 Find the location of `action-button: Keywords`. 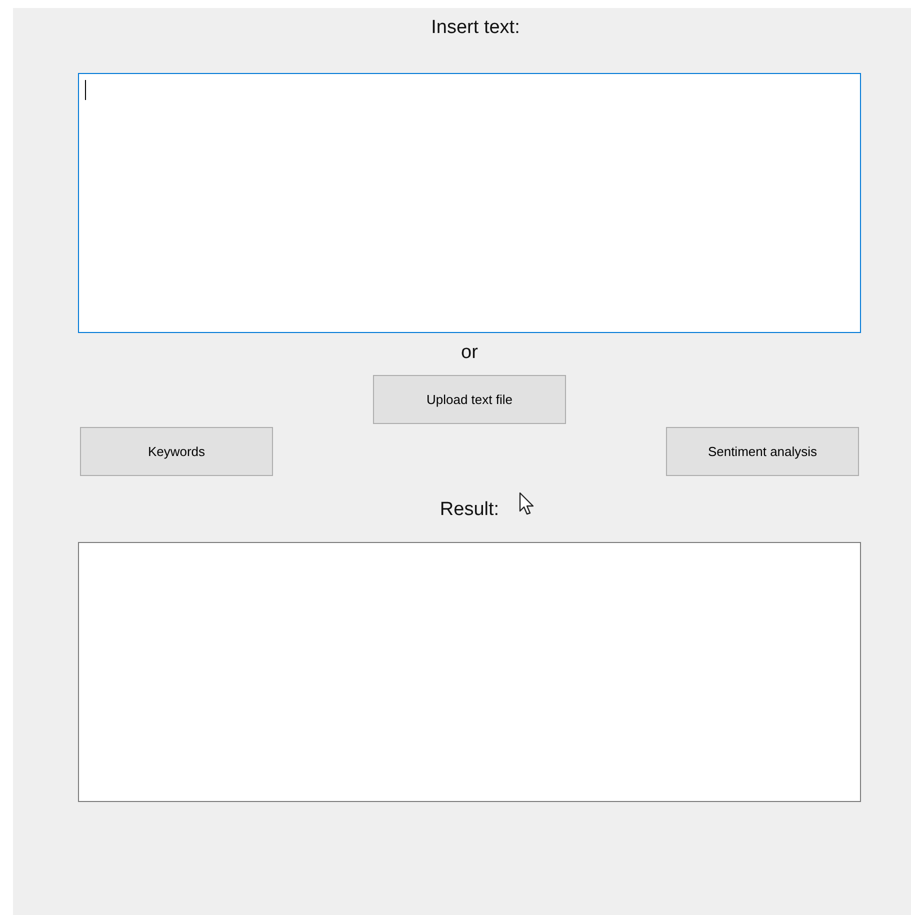

action-button: Keywords is located at coordinates (176, 451).